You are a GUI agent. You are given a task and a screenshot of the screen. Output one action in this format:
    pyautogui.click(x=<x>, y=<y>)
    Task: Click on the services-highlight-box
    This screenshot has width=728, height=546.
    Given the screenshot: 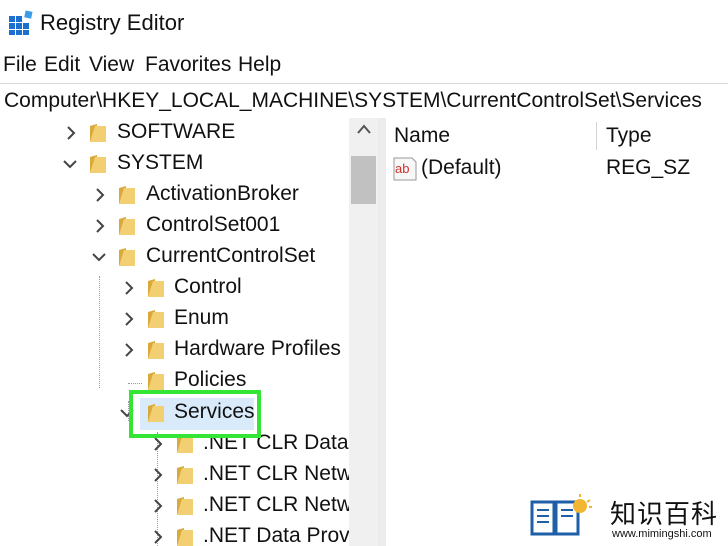 What is the action you would take?
    pyautogui.click(x=195, y=414)
    